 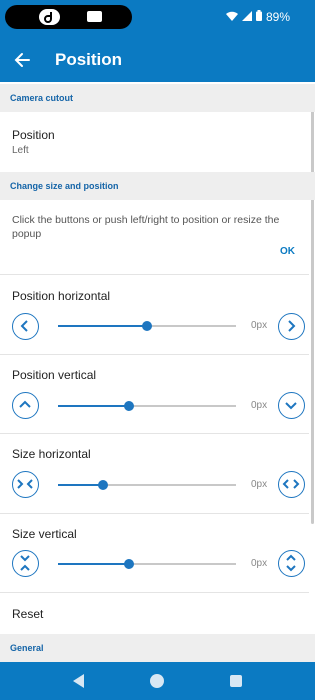 I want to click on slider-position-vertical, so click(x=147, y=406).